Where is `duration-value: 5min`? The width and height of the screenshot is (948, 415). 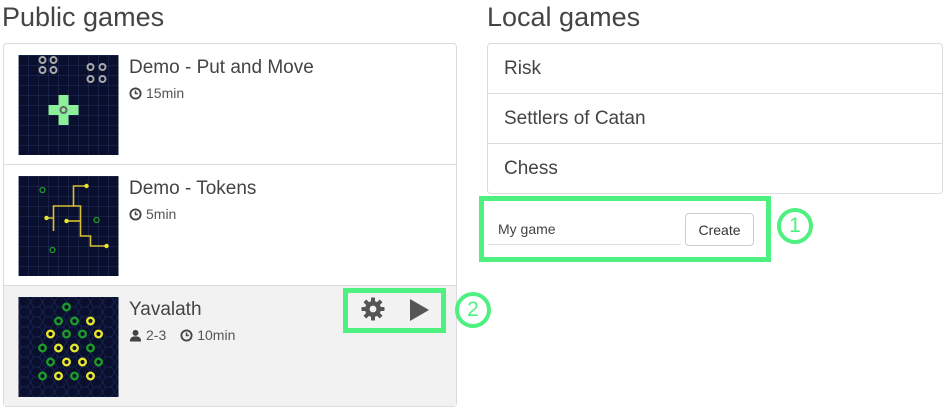 duration-value: 5min is located at coordinates (161, 214).